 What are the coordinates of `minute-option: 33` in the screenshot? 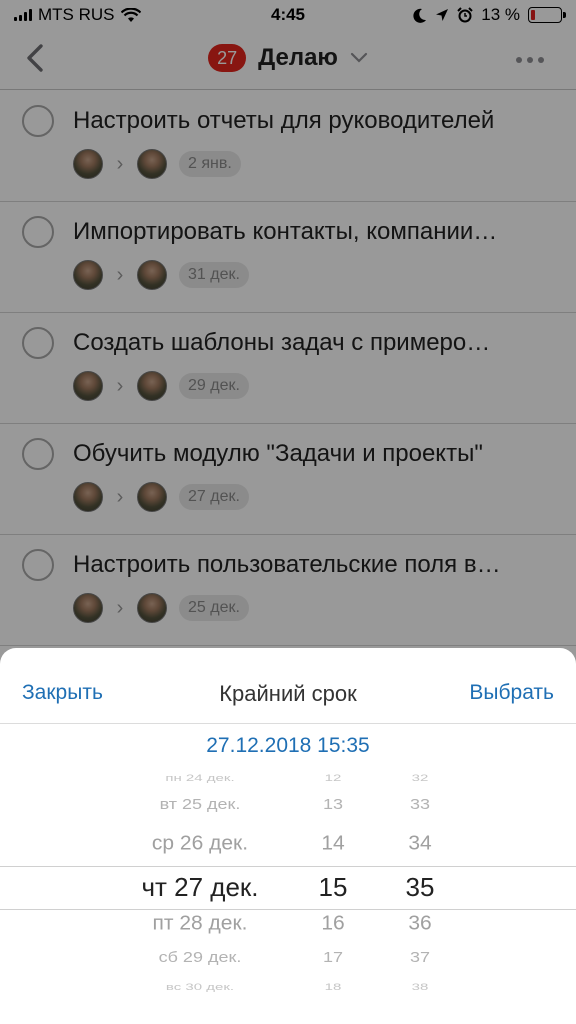 It's located at (420, 804).